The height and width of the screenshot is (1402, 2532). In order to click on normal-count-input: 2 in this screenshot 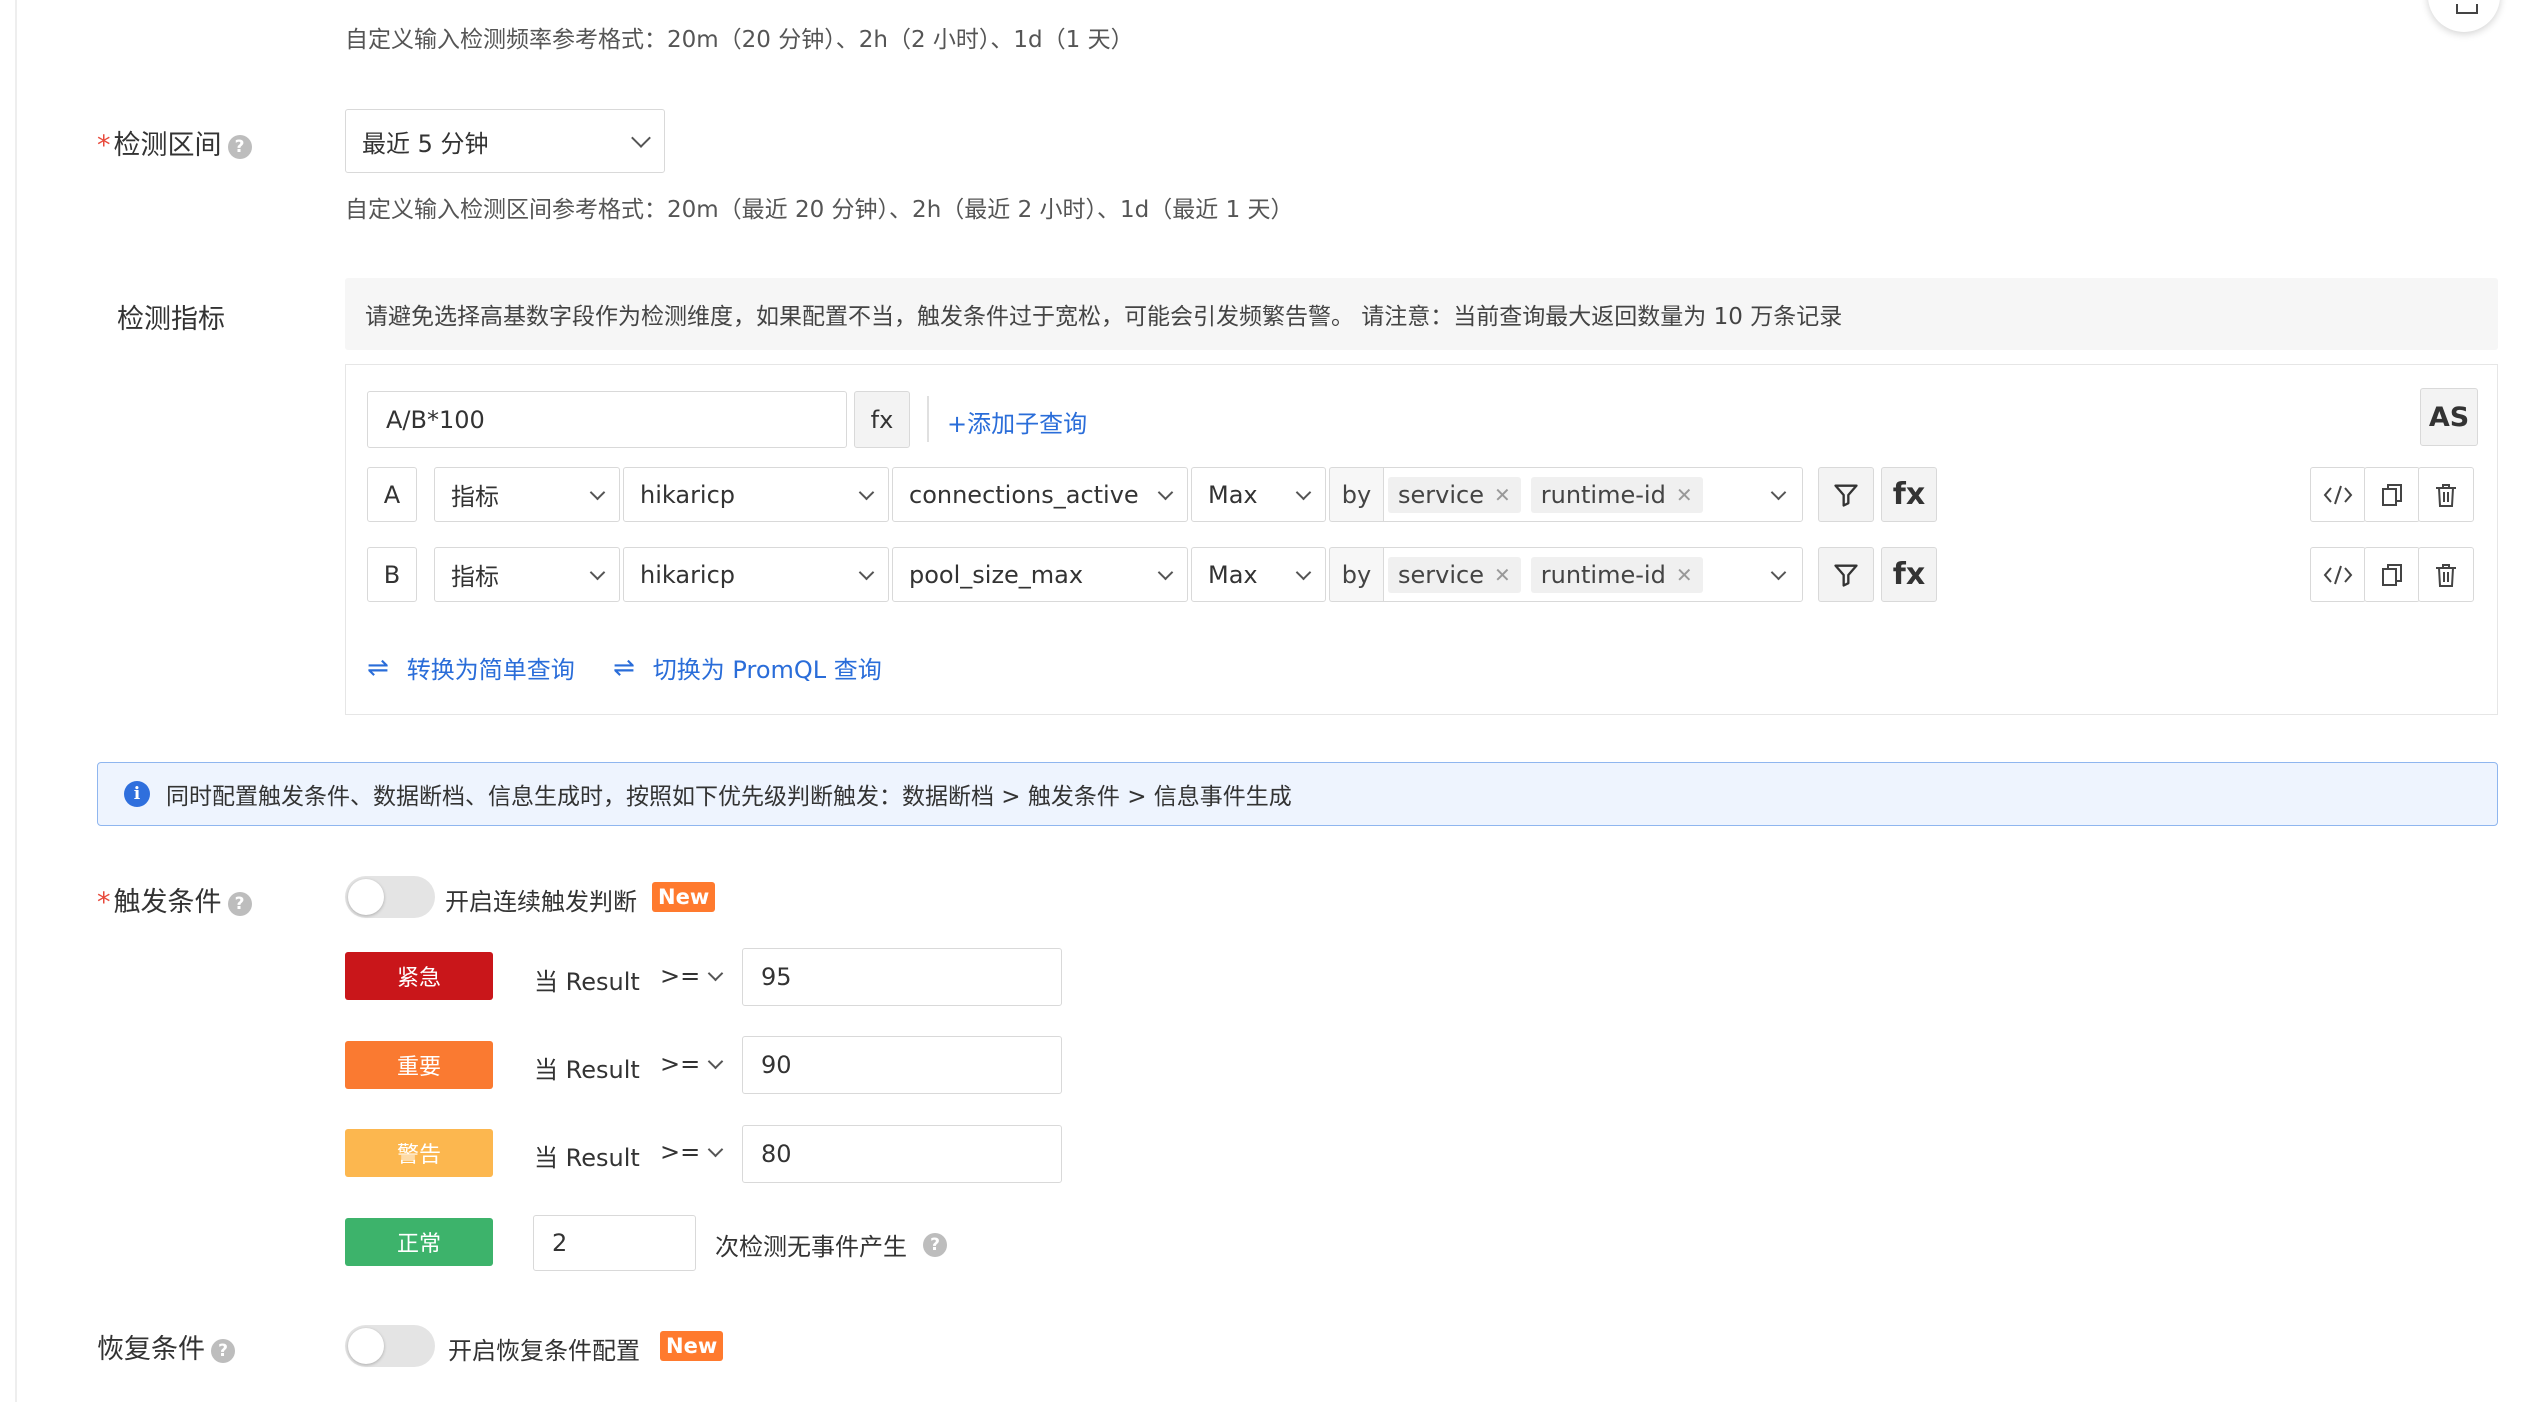, I will do `click(614, 1243)`.